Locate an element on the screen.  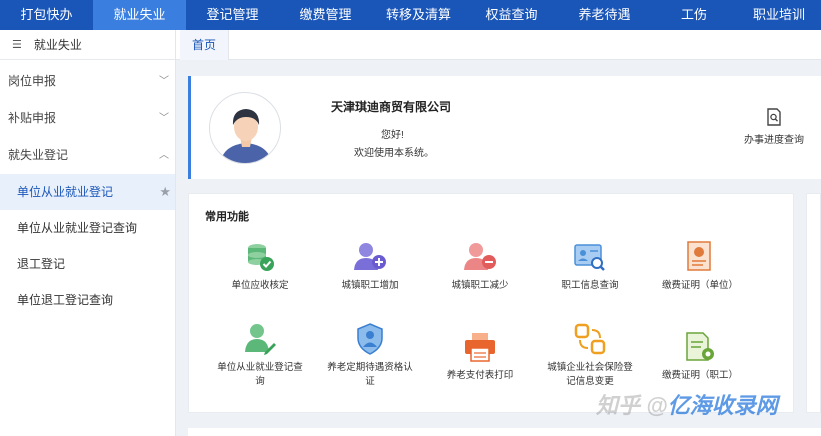
sidebar-group-unemployment: 就失业登记 ︿ is located at coordinates (87, 155).